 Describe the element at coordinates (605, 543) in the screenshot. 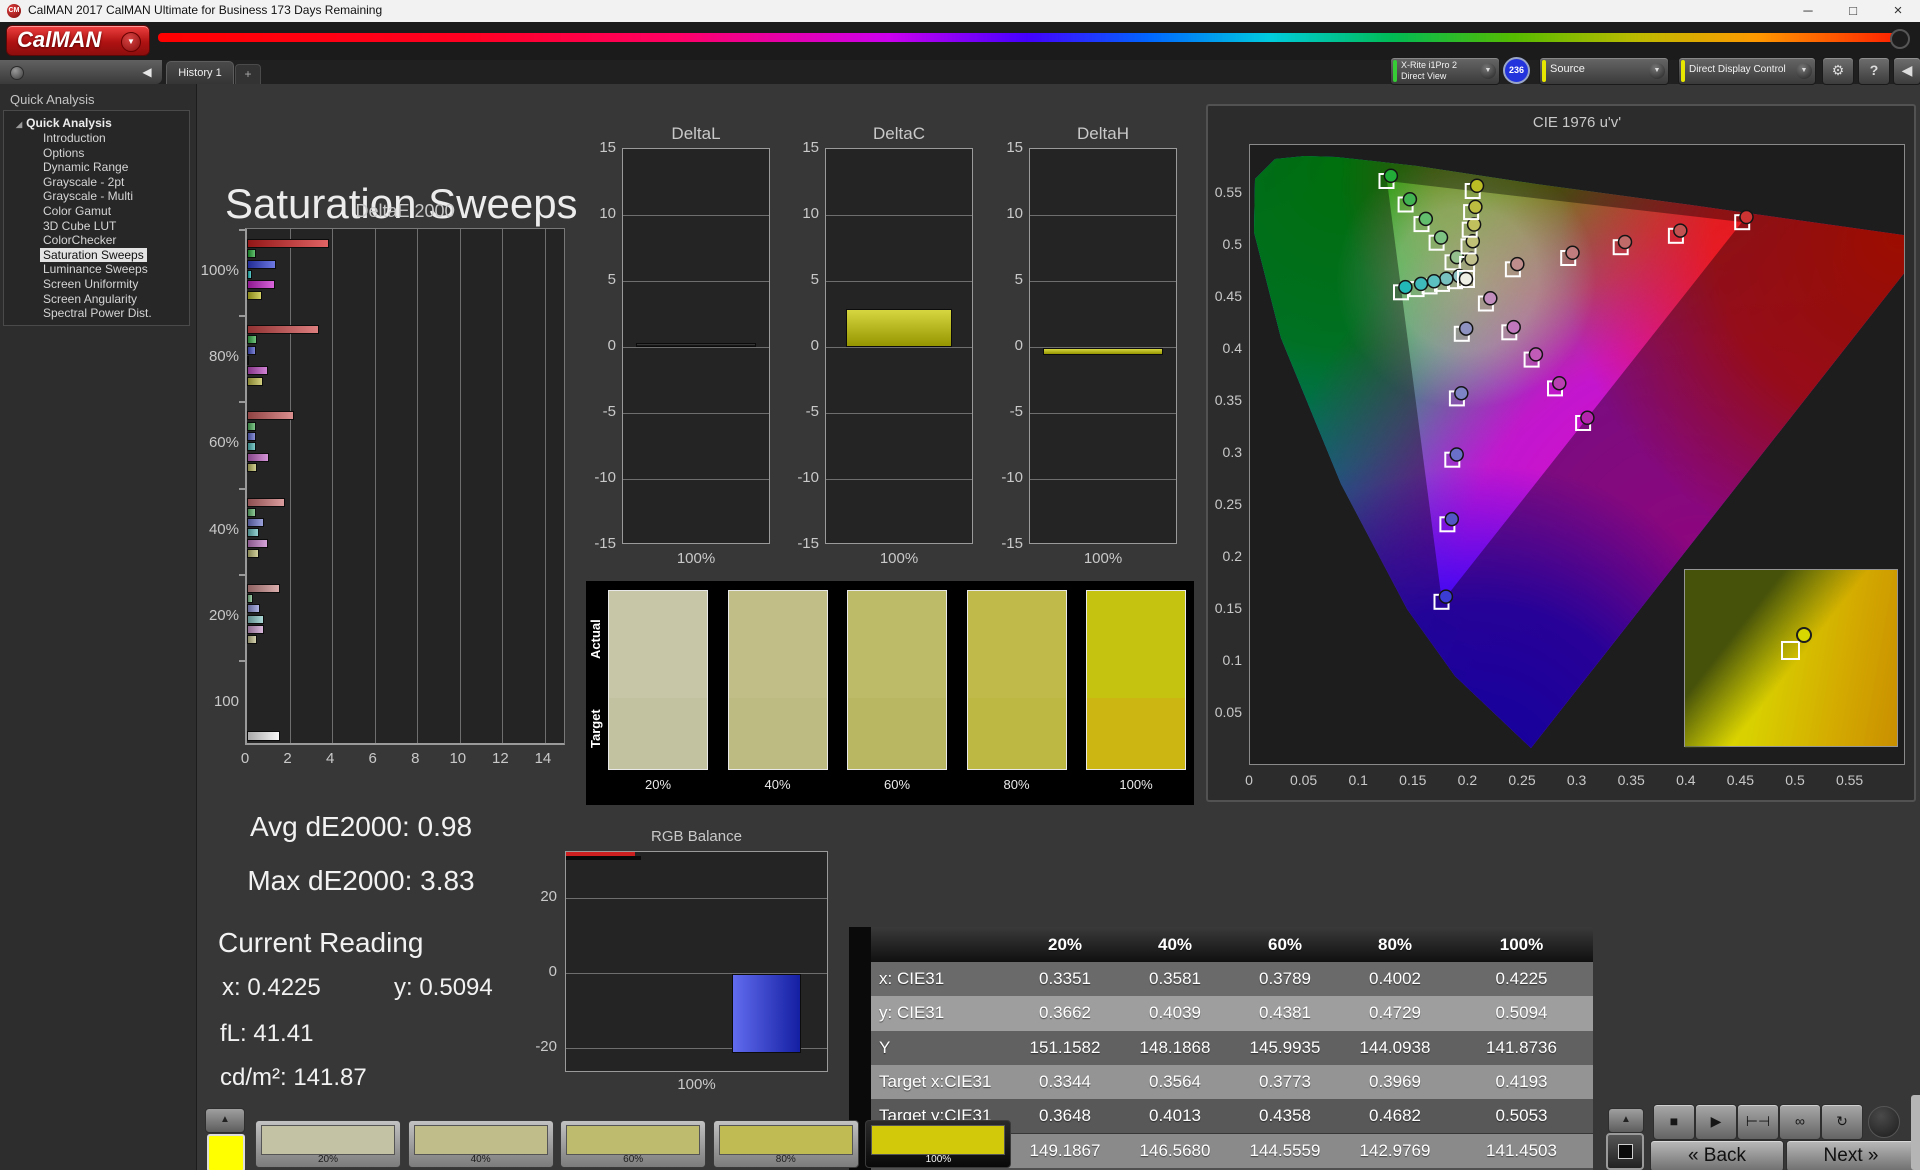

I see `deltal-y-tick: -15` at that location.